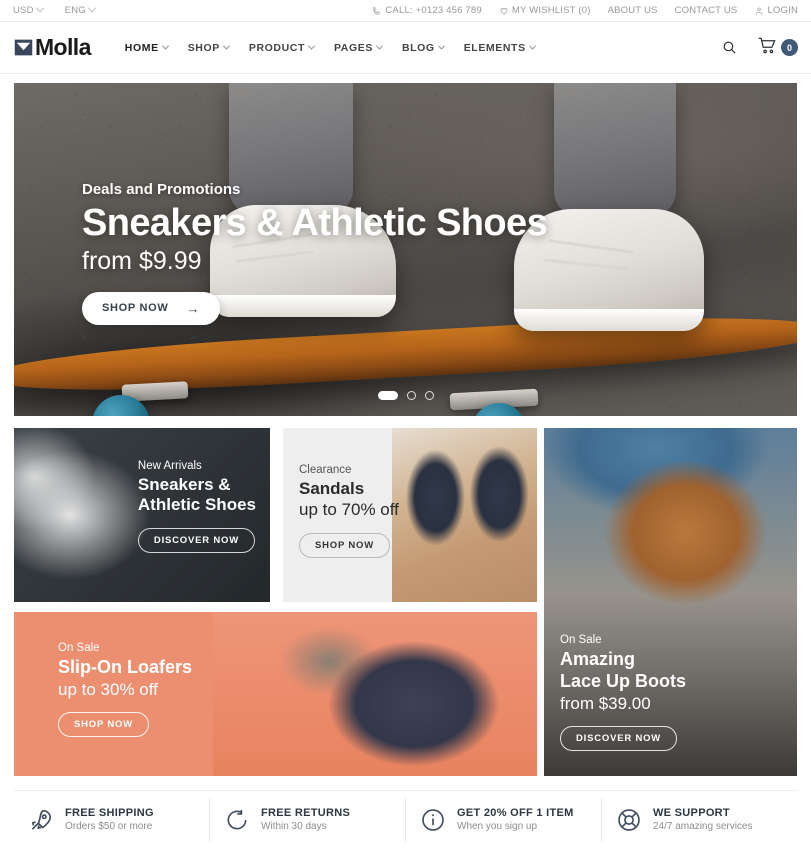 The width and height of the screenshot is (811, 862). I want to click on molla-m-icon, so click(23, 47).